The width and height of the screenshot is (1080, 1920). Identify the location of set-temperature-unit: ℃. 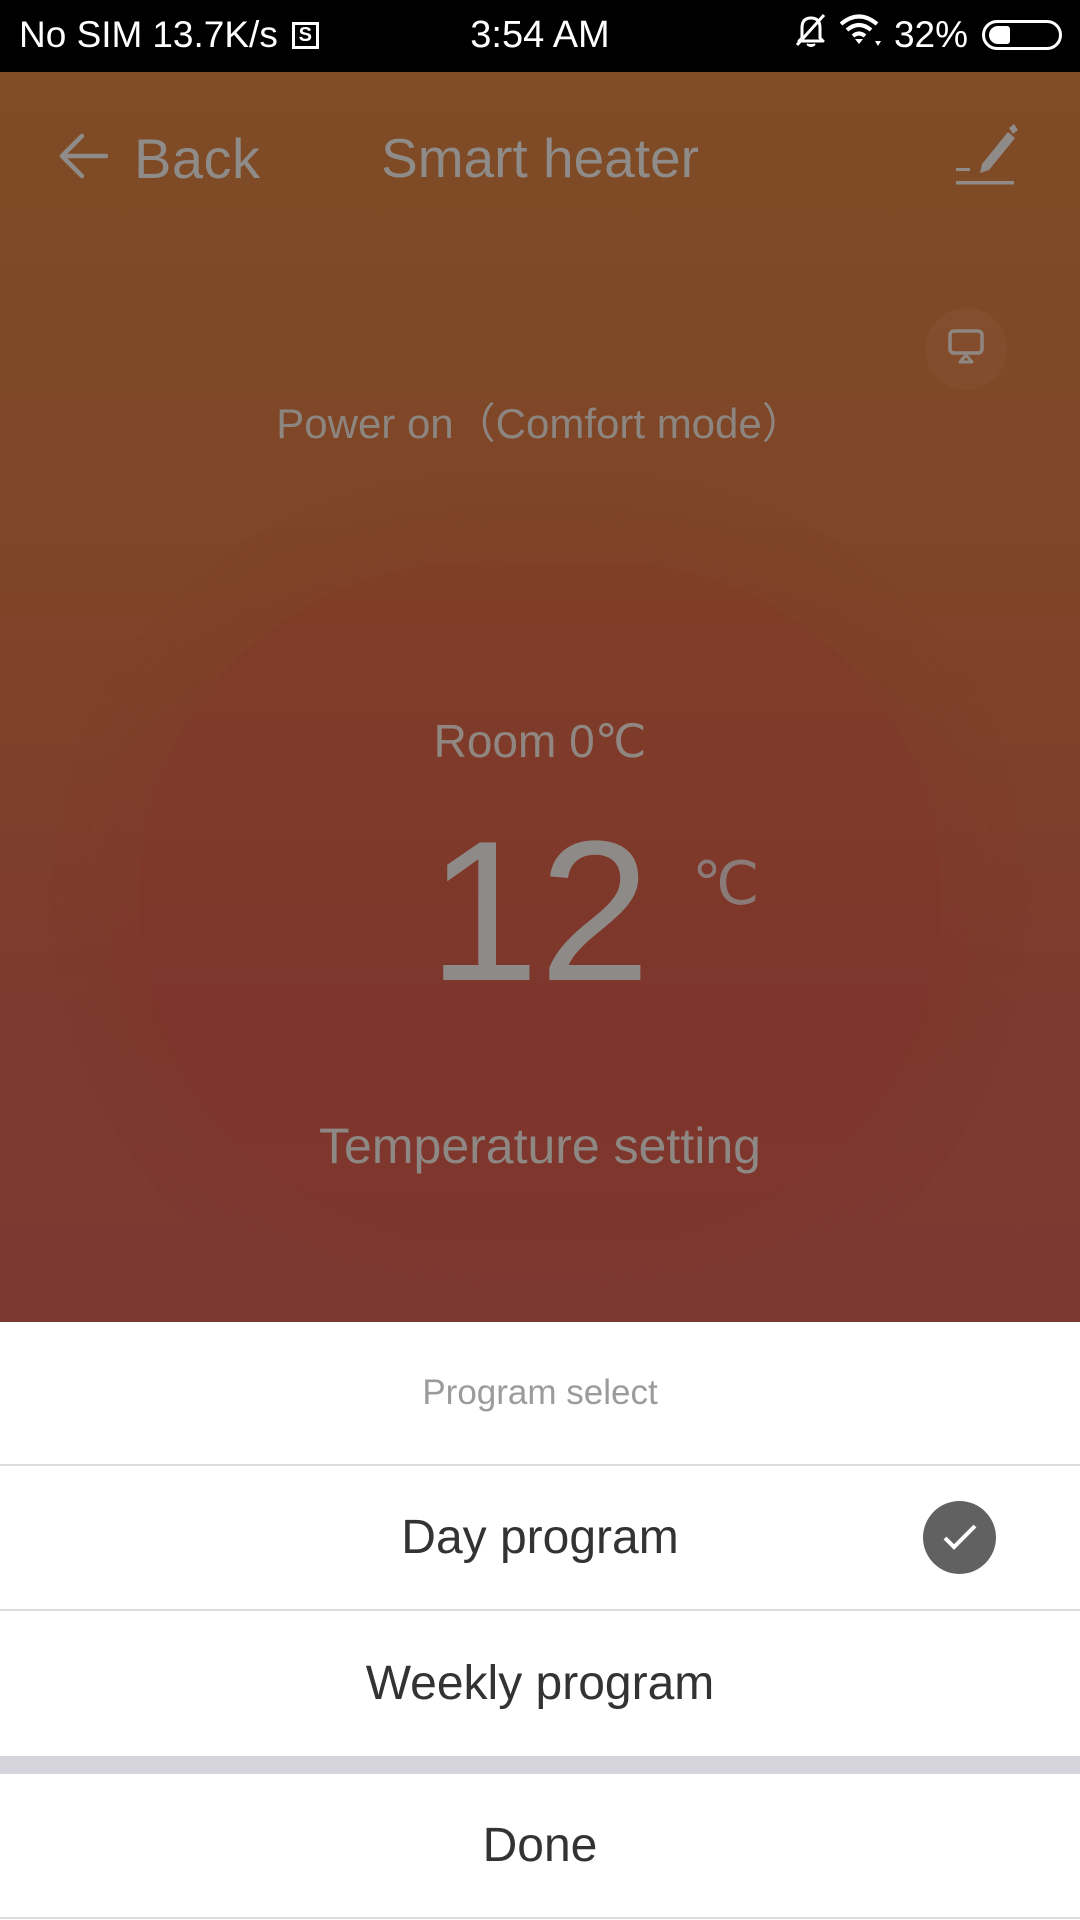
(726, 883).